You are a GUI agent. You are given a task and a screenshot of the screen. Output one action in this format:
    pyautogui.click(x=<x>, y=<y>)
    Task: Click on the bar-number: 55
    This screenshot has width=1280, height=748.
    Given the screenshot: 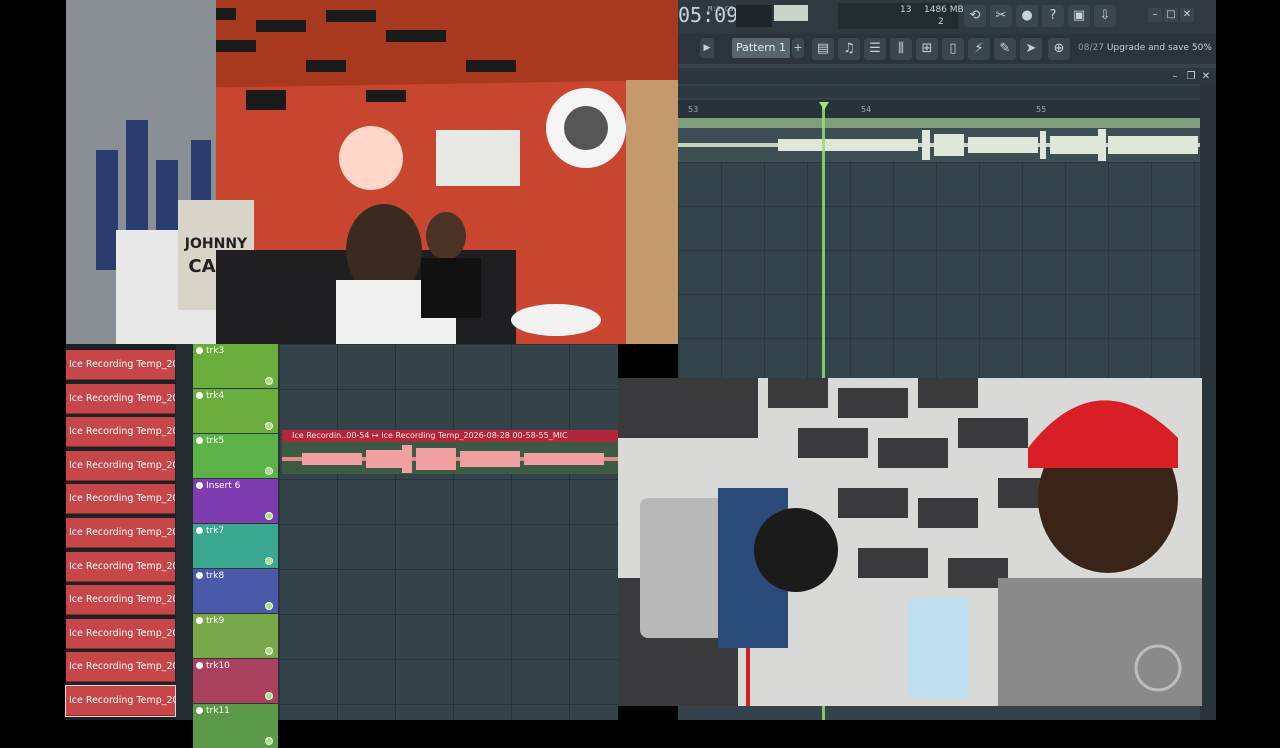 What is the action you would take?
    pyautogui.click(x=1041, y=109)
    